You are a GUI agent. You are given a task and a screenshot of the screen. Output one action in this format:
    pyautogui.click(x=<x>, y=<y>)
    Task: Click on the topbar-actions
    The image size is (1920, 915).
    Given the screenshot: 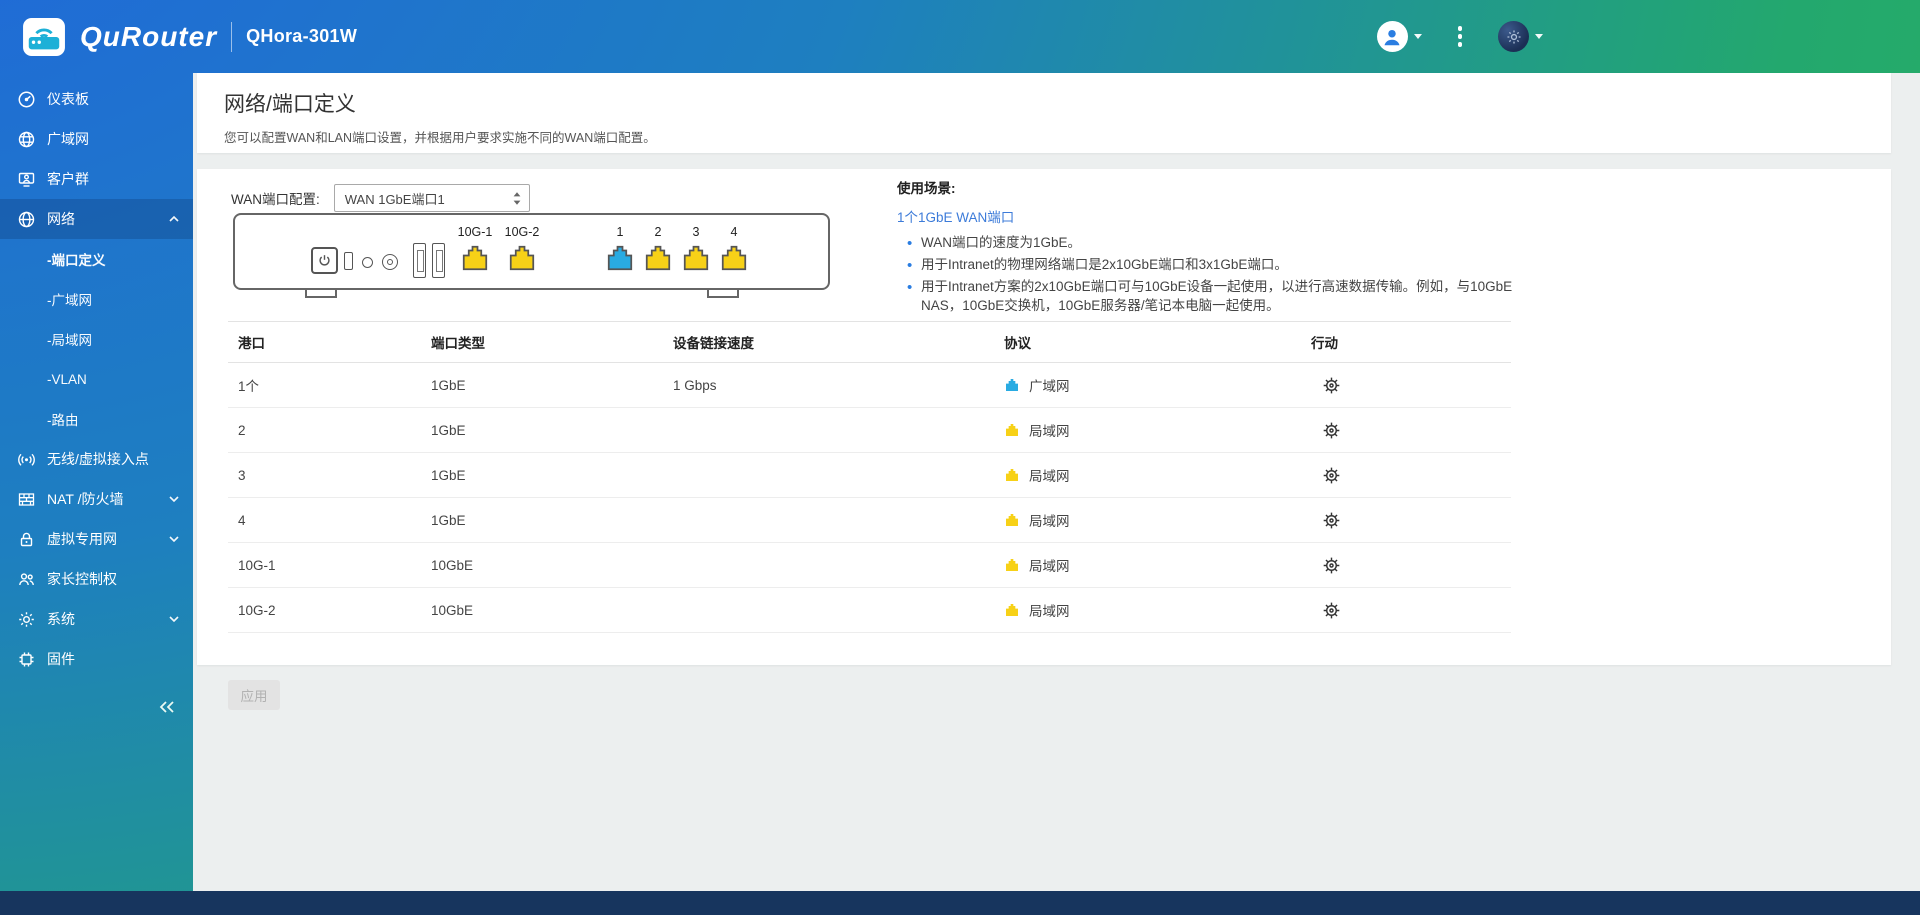 What is the action you would take?
    pyautogui.click(x=1459, y=36)
    